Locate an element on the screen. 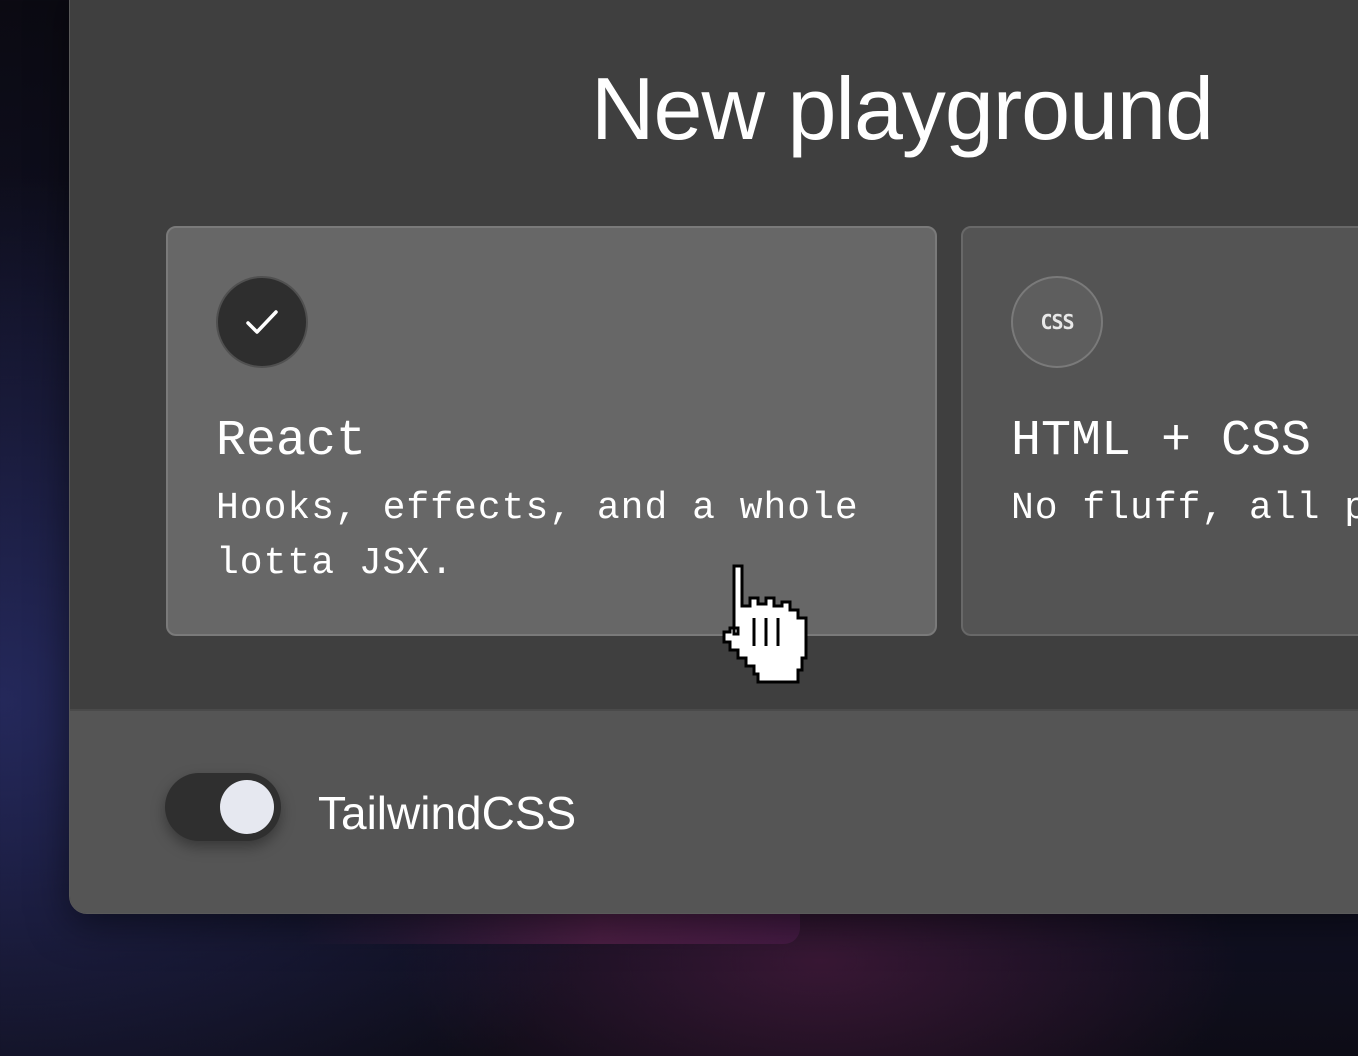 Image resolution: width=1358 pixels, height=1056 pixels. check-icon is located at coordinates (262, 322).